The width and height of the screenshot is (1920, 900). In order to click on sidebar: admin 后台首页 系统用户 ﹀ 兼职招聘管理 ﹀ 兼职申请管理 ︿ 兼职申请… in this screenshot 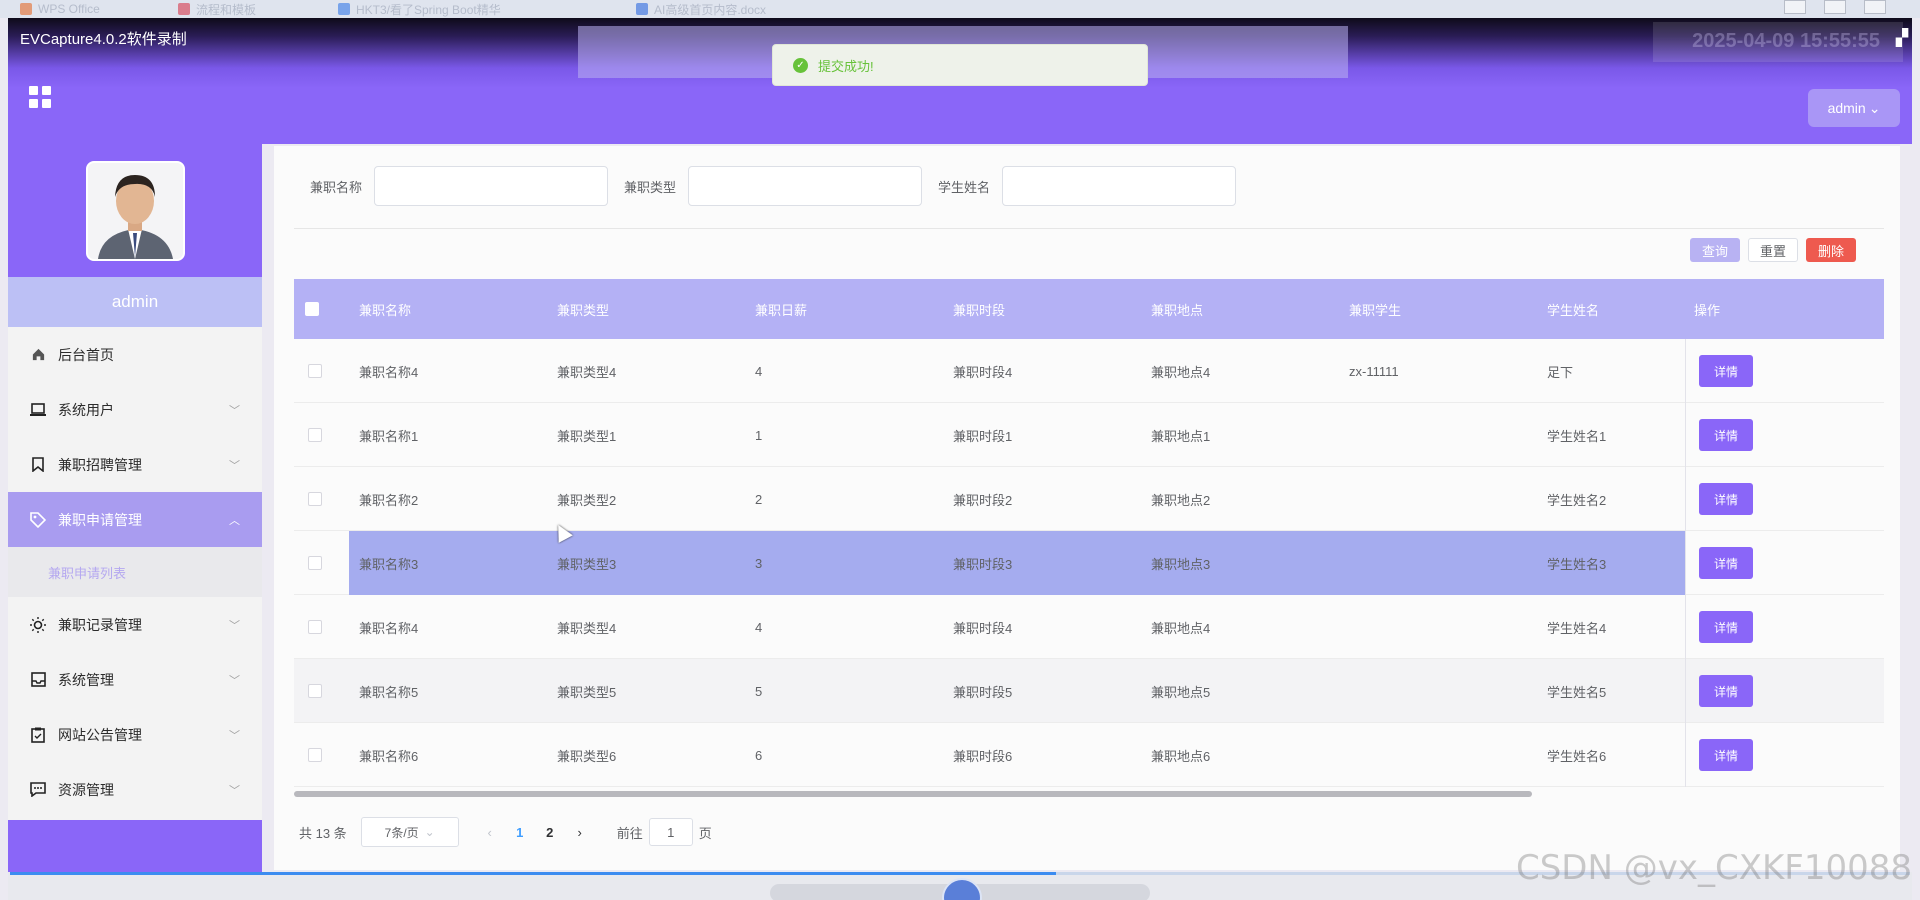, I will do `click(135, 522)`.